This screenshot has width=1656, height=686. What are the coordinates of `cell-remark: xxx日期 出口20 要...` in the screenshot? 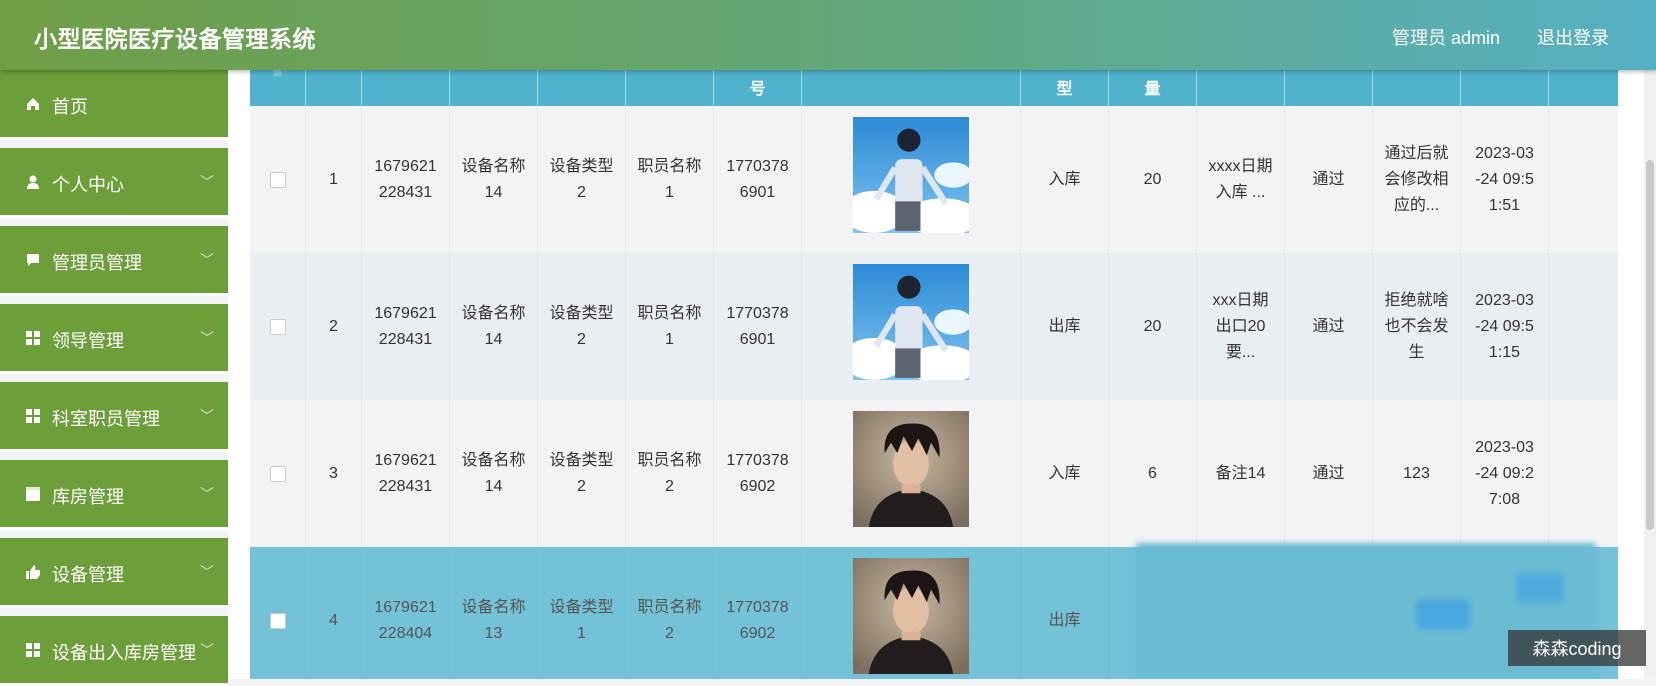 It's located at (1241, 326).